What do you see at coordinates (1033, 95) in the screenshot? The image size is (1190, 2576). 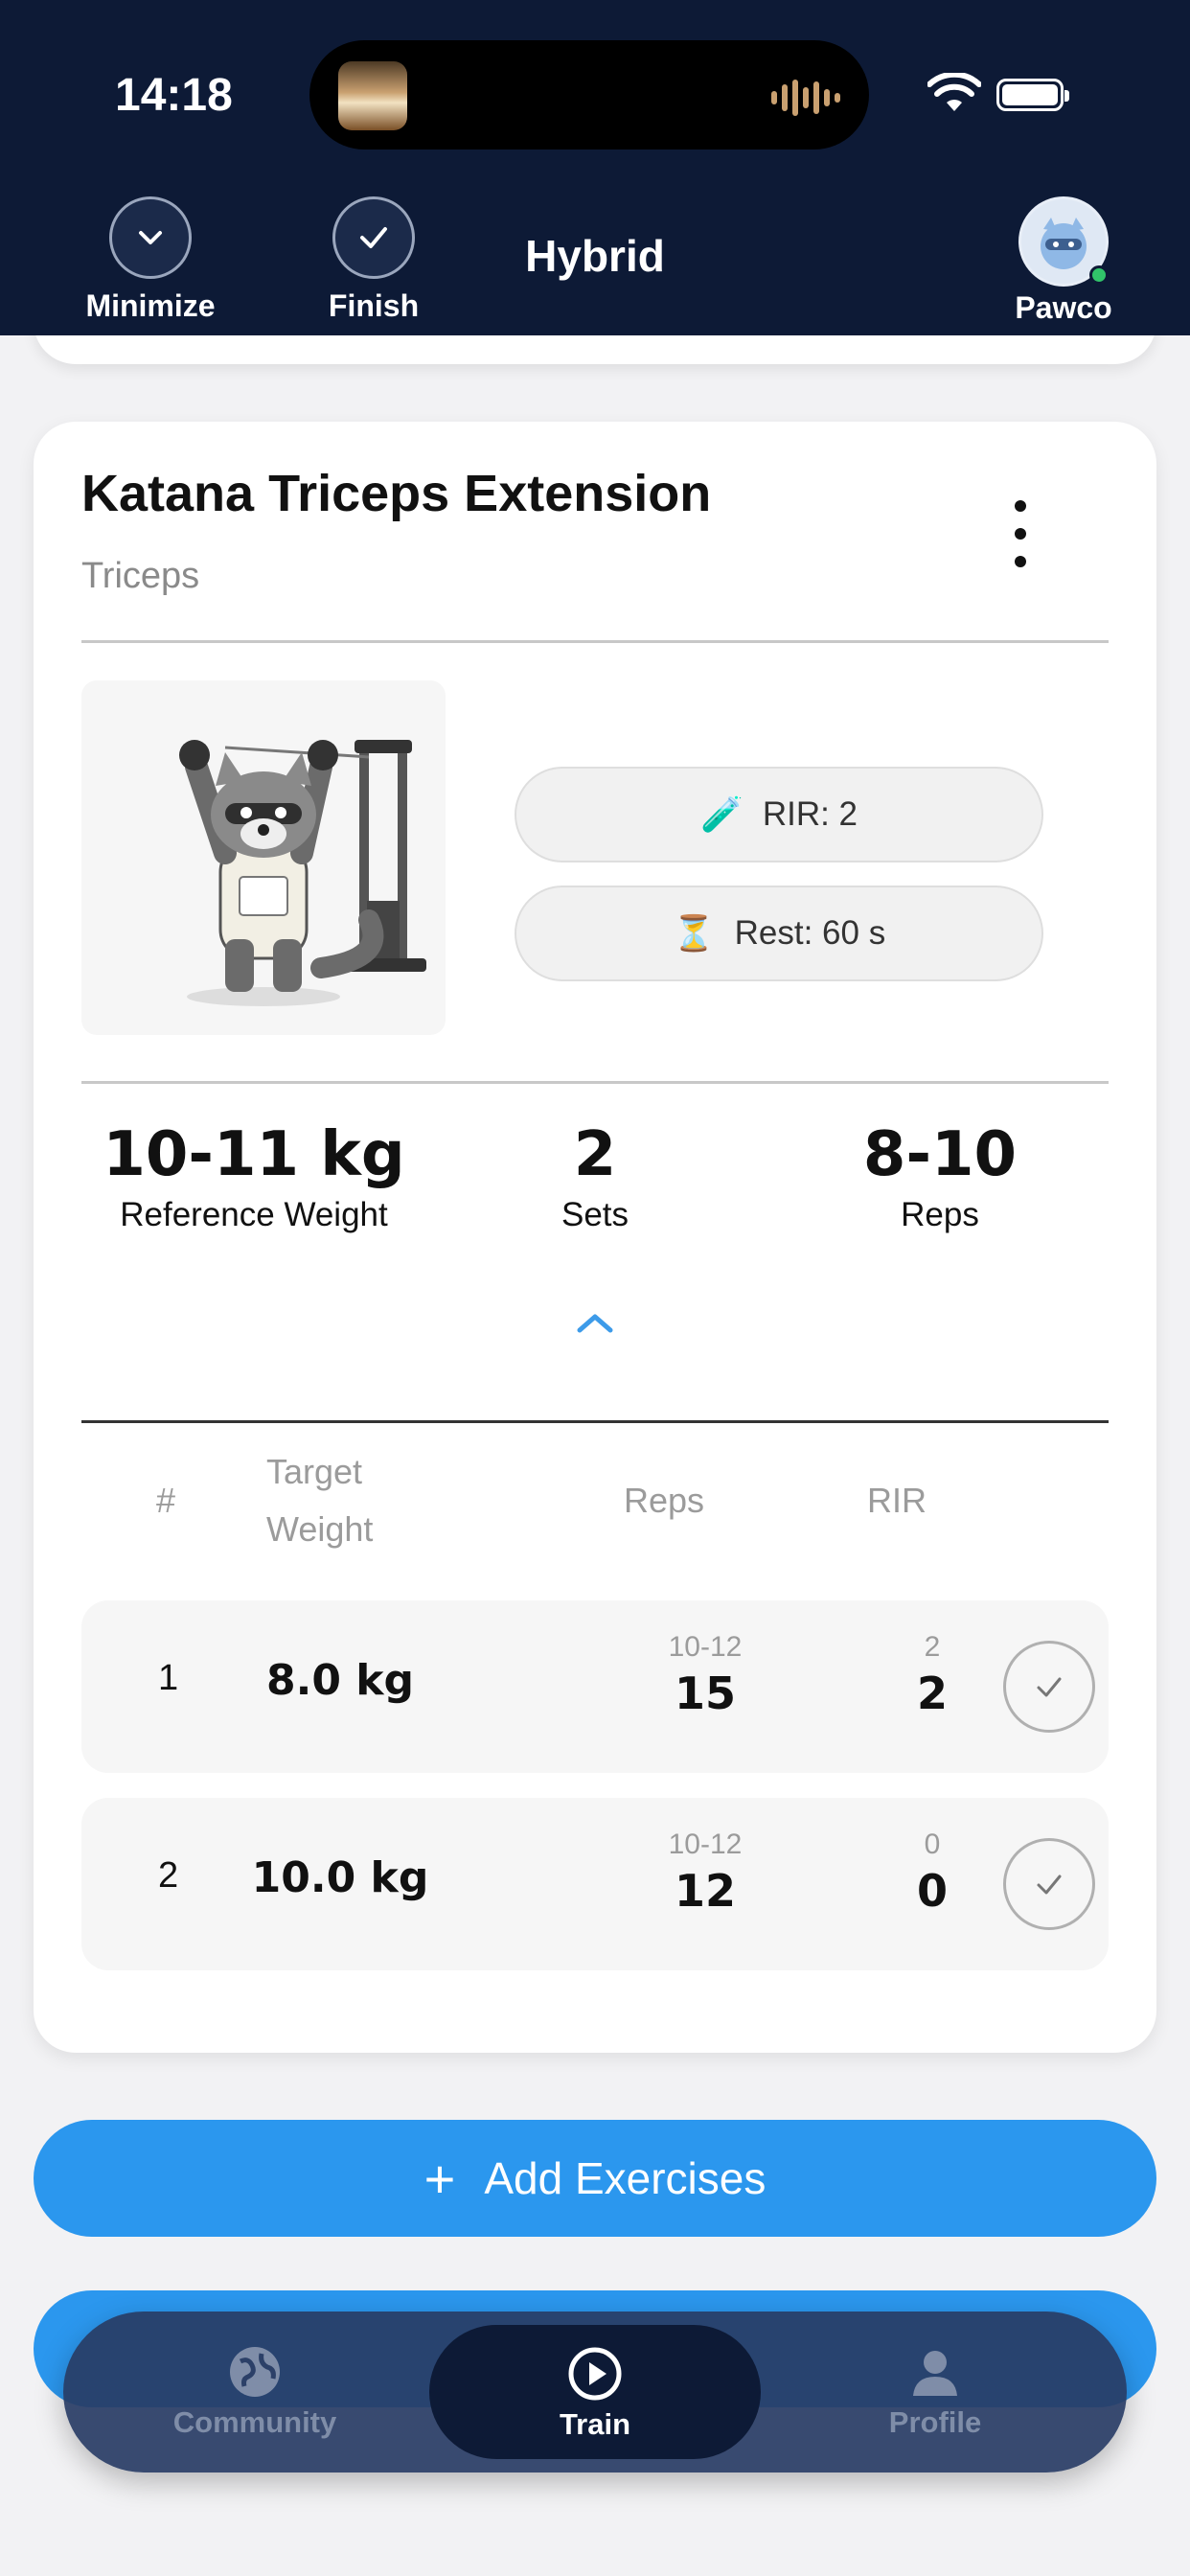 I see `battery-icon` at bounding box center [1033, 95].